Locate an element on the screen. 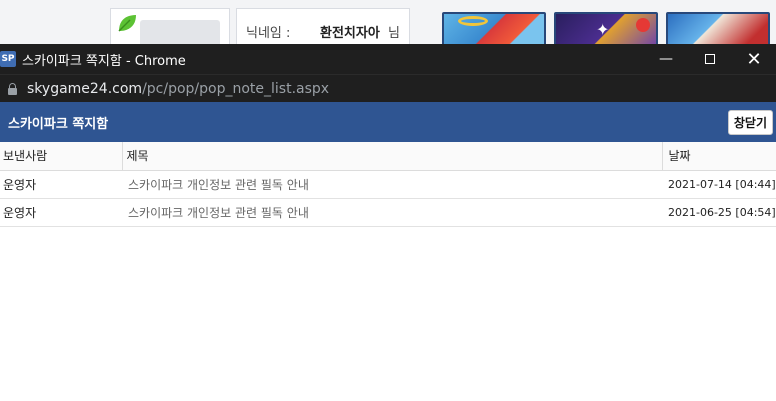  close-window-button: ✕ is located at coordinates (754, 59).